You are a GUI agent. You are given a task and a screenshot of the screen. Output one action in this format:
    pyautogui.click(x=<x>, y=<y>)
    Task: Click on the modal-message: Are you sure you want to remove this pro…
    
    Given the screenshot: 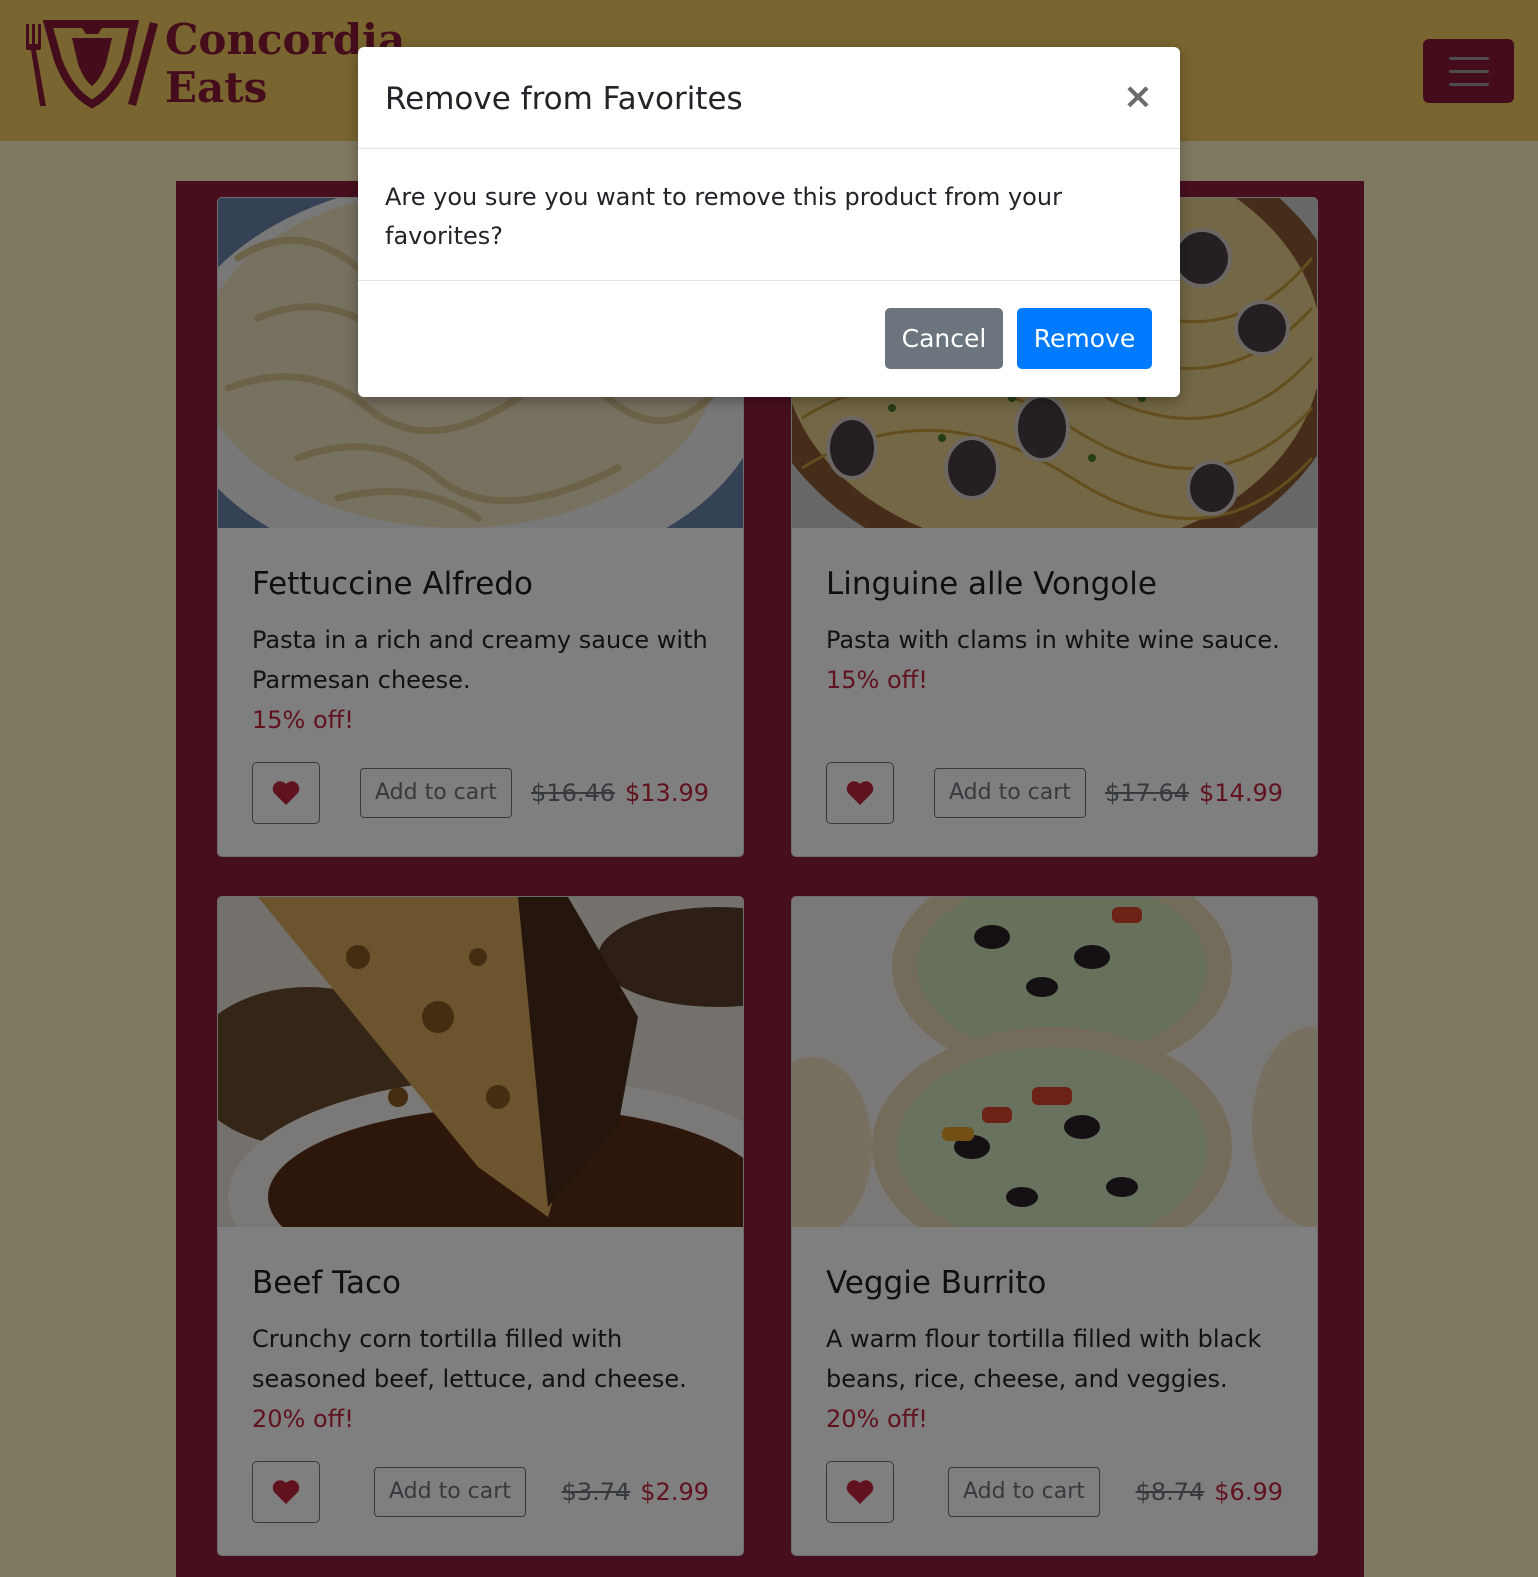 What is the action you would take?
    pyautogui.click(x=723, y=216)
    